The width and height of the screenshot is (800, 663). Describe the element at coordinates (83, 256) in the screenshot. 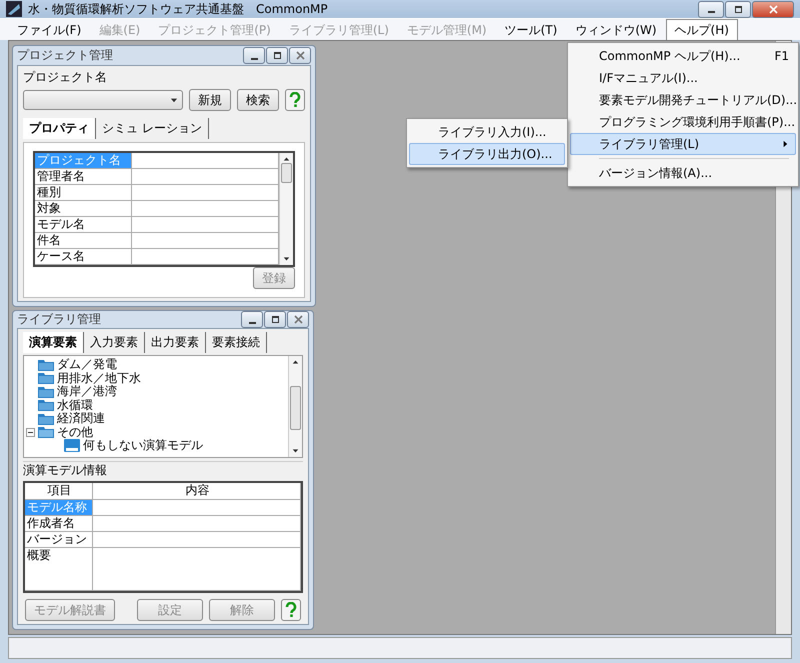

I see `property-name: ケース名` at that location.